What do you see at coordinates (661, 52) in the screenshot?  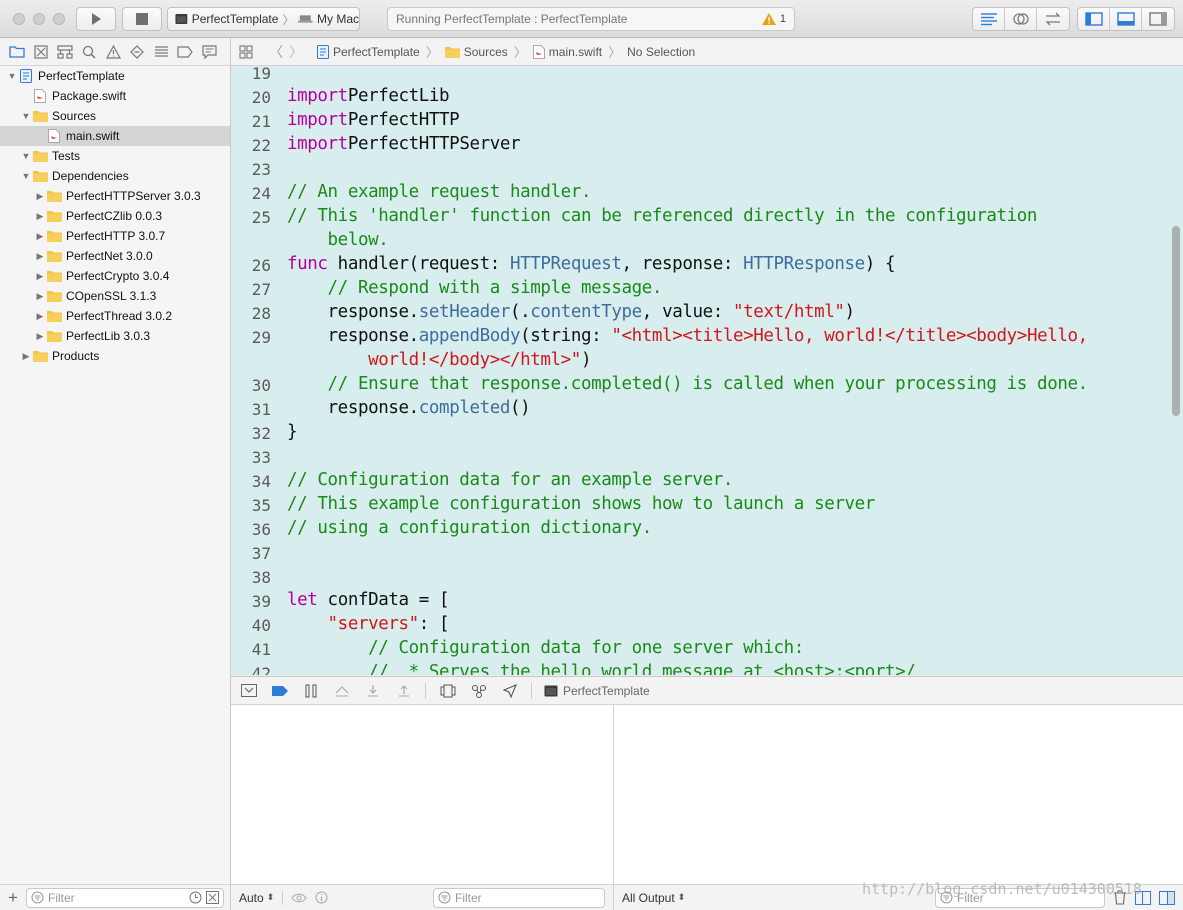 I see `breadcrumb-symbol: No Selection` at bounding box center [661, 52].